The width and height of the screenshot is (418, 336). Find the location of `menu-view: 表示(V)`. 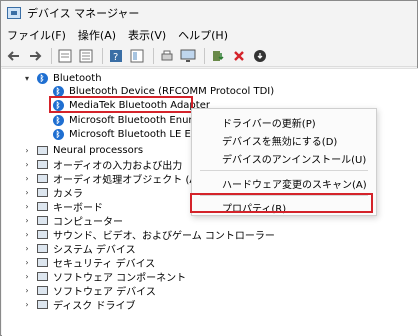

menu-view: 表示(V) is located at coordinates (147, 35).